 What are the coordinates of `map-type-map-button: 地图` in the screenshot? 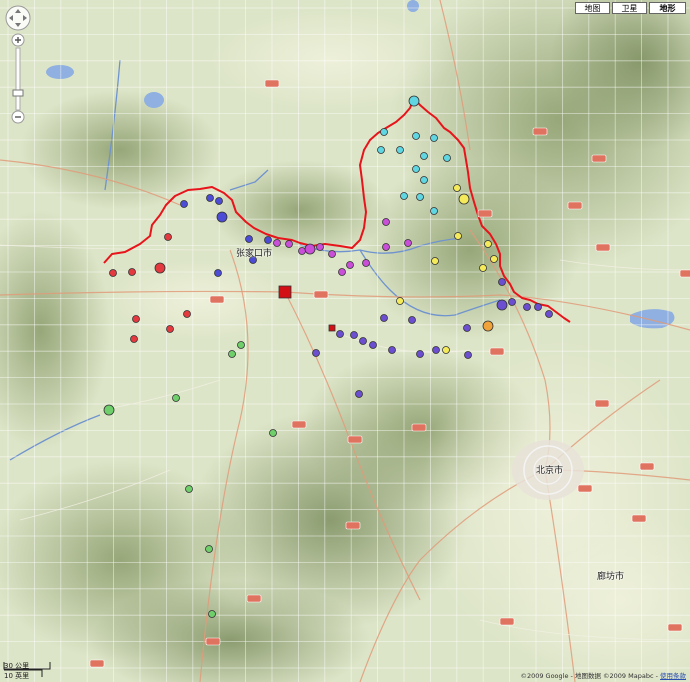 It's located at (592, 8).